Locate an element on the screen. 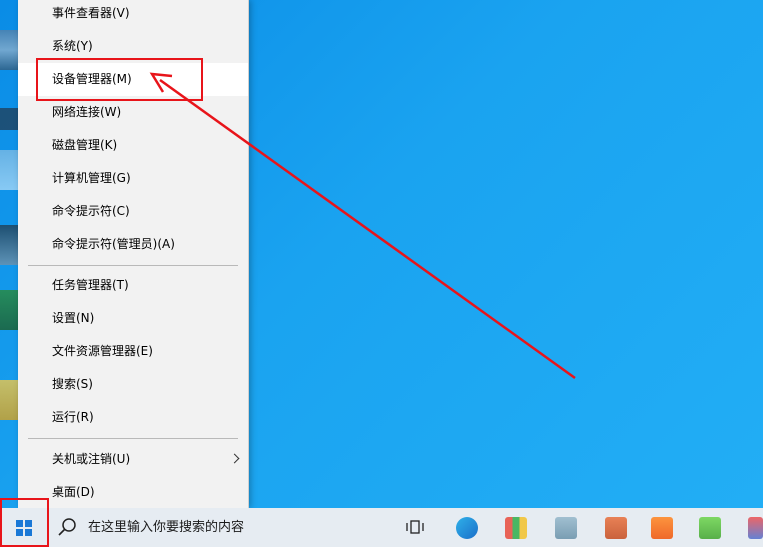 The width and height of the screenshot is (763, 551). search-icon is located at coordinates (67, 527).